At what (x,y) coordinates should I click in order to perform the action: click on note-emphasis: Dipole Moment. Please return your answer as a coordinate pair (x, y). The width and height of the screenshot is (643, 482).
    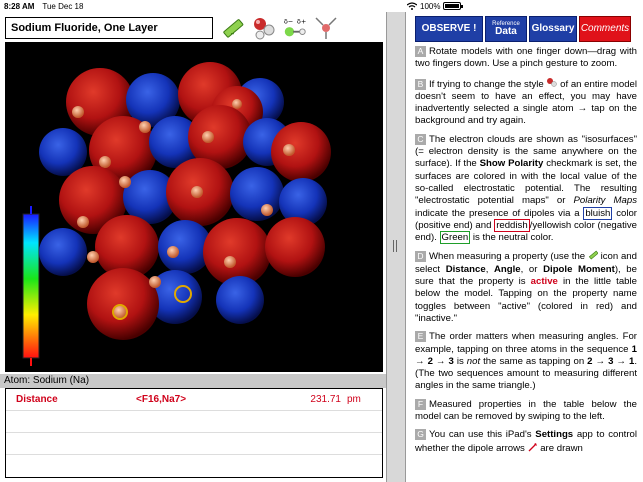
    Looking at the image, I should click on (579, 269).